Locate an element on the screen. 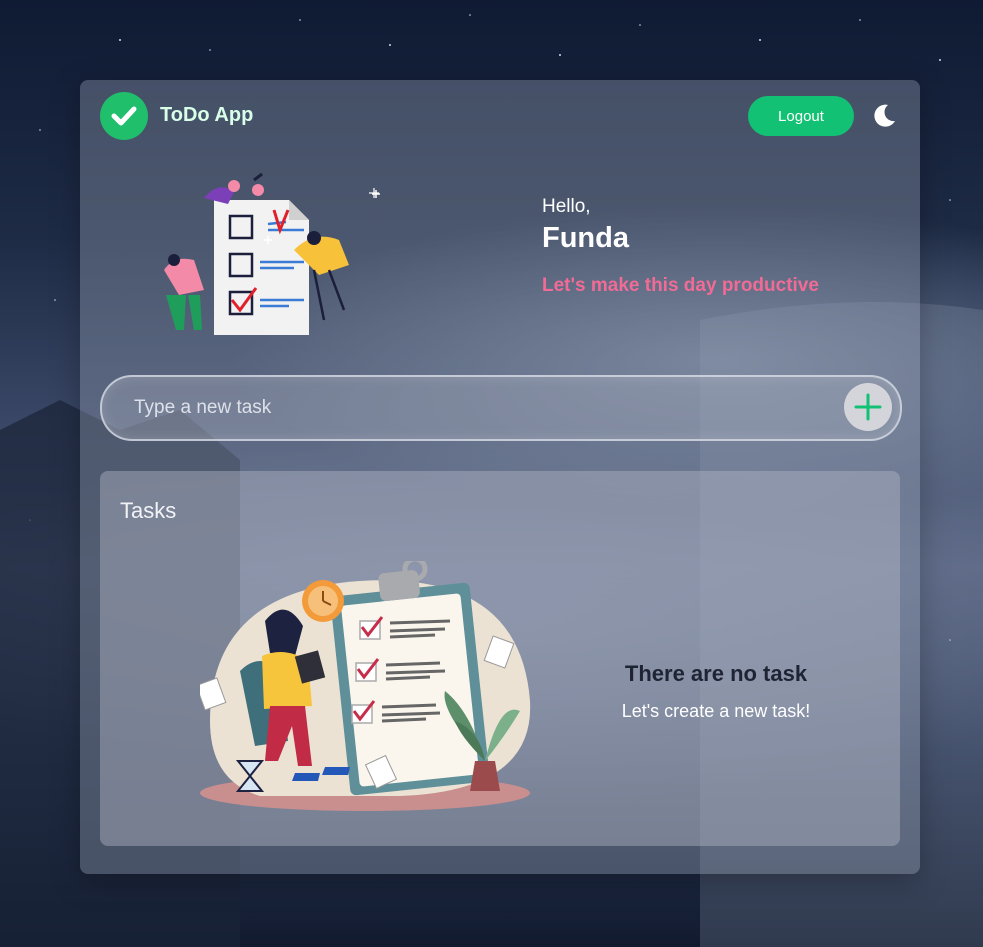 This screenshot has height=947, width=983. app-title: ToDo App is located at coordinates (207, 115).